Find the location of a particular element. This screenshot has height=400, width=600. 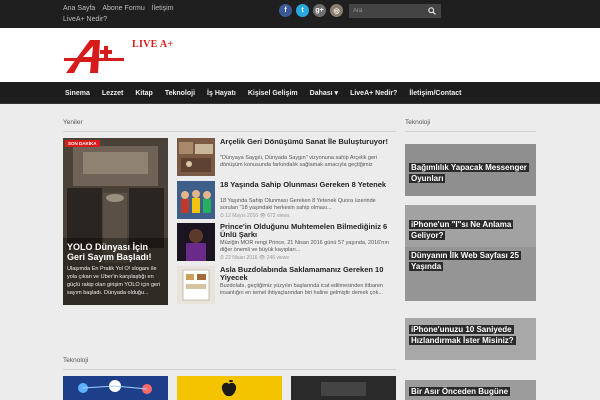

search-input is located at coordinates (387, 11).